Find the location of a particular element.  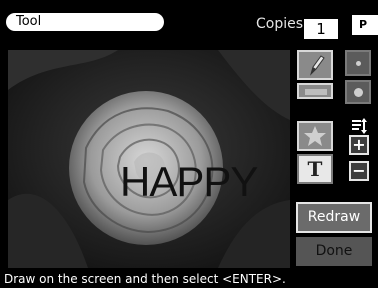

small-dot-button is located at coordinates (358, 63).